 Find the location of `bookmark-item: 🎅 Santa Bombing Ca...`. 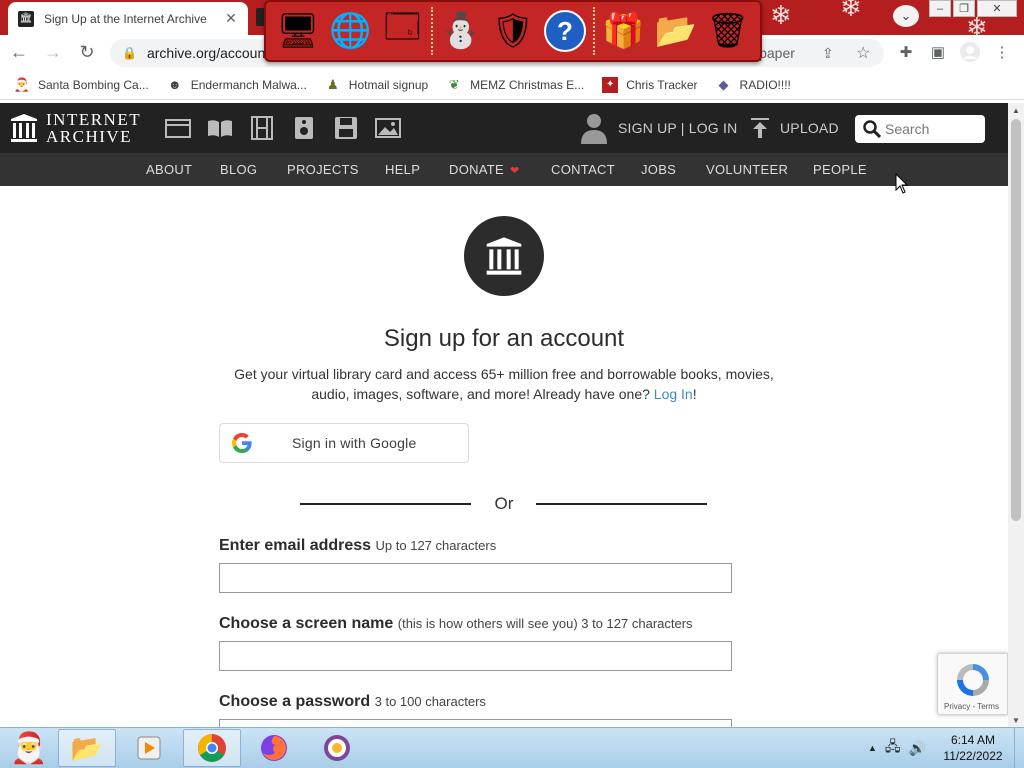

bookmark-item: 🎅 Santa Bombing Ca... is located at coordinates (81, 85).